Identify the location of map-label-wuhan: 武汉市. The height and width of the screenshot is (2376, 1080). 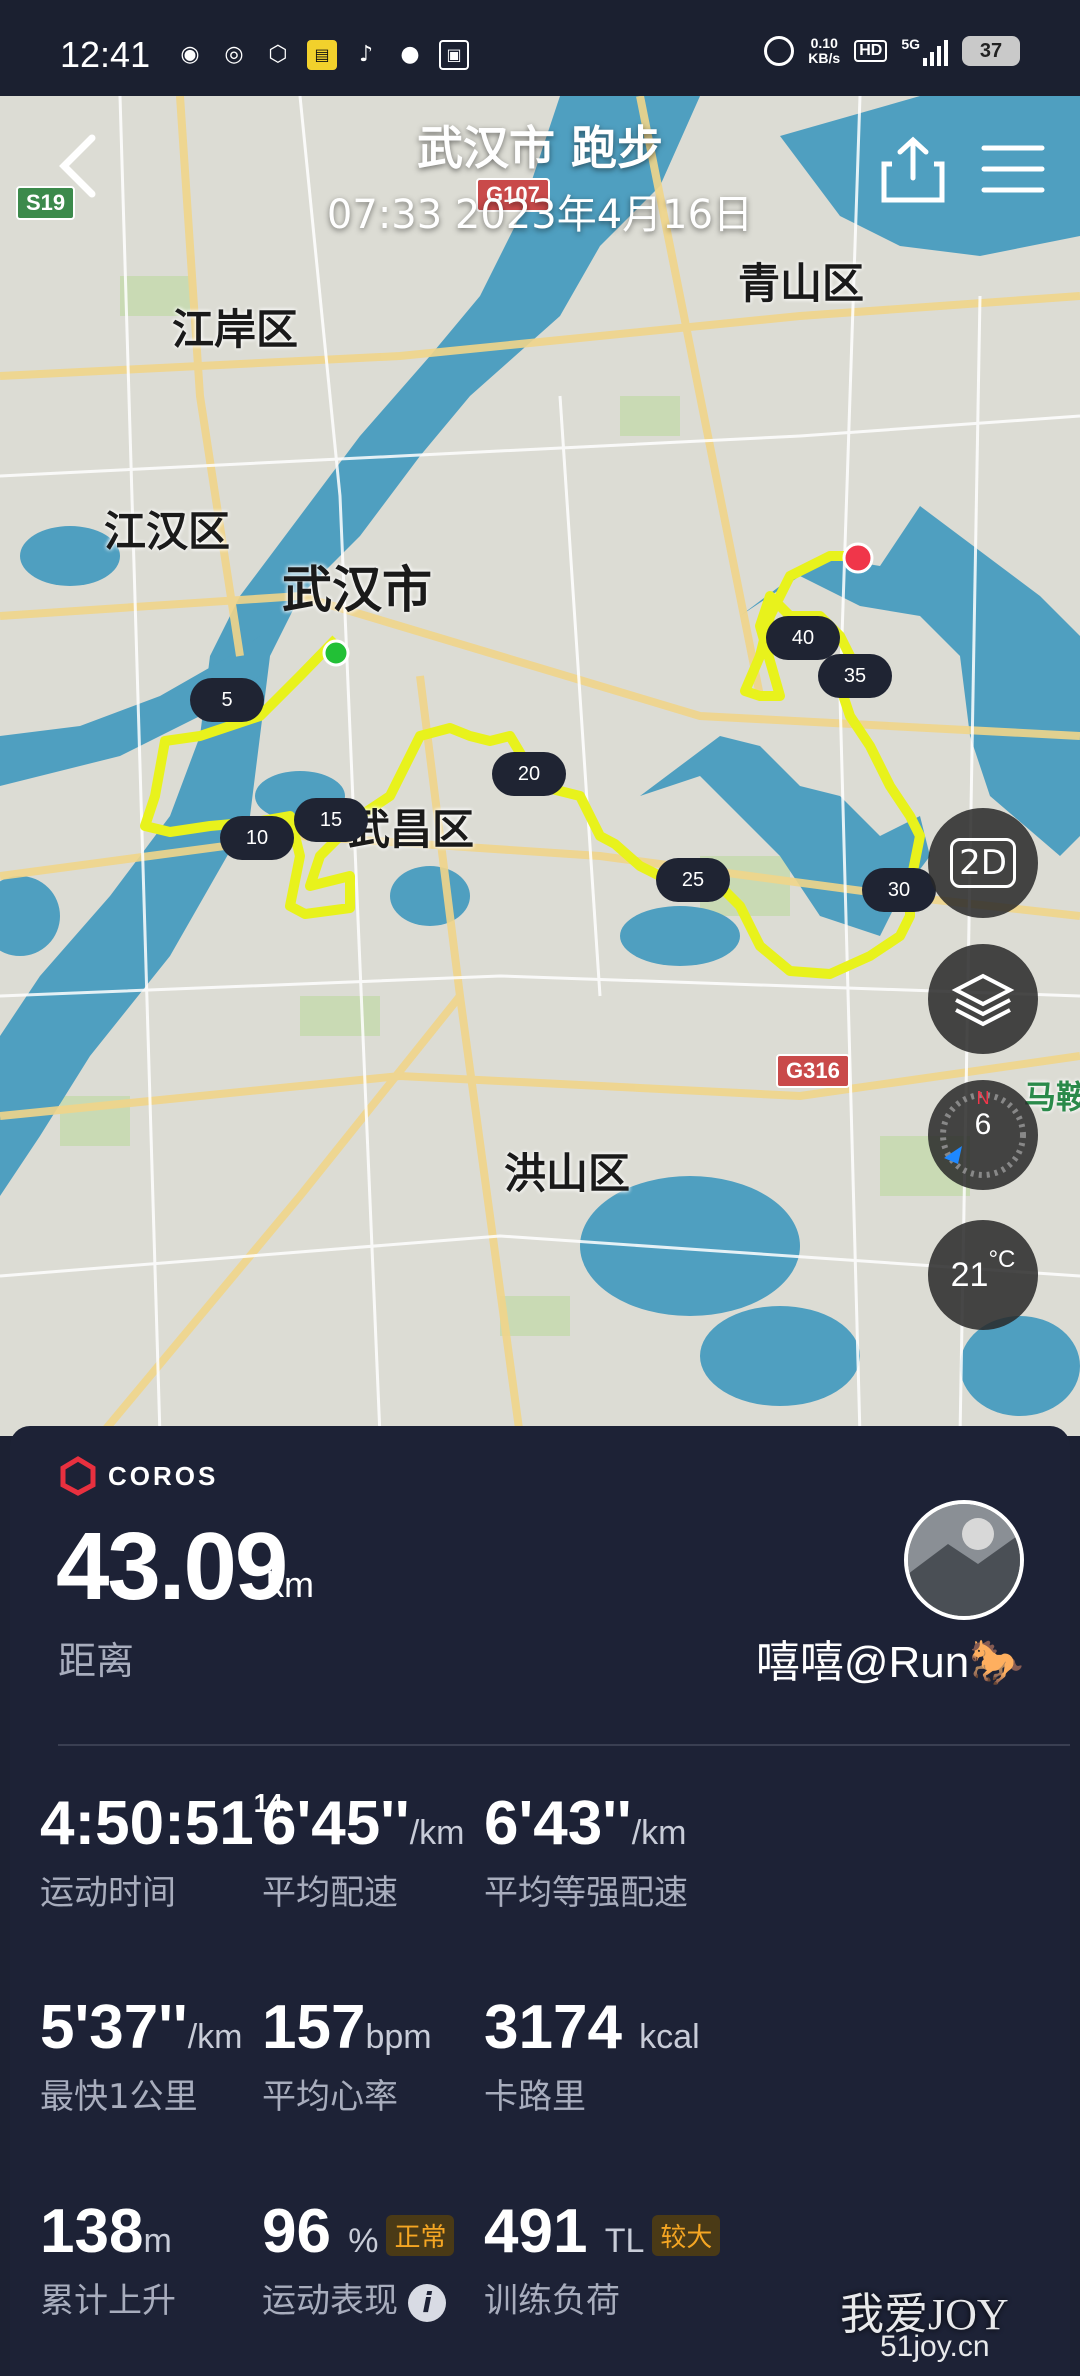
(357, 590).